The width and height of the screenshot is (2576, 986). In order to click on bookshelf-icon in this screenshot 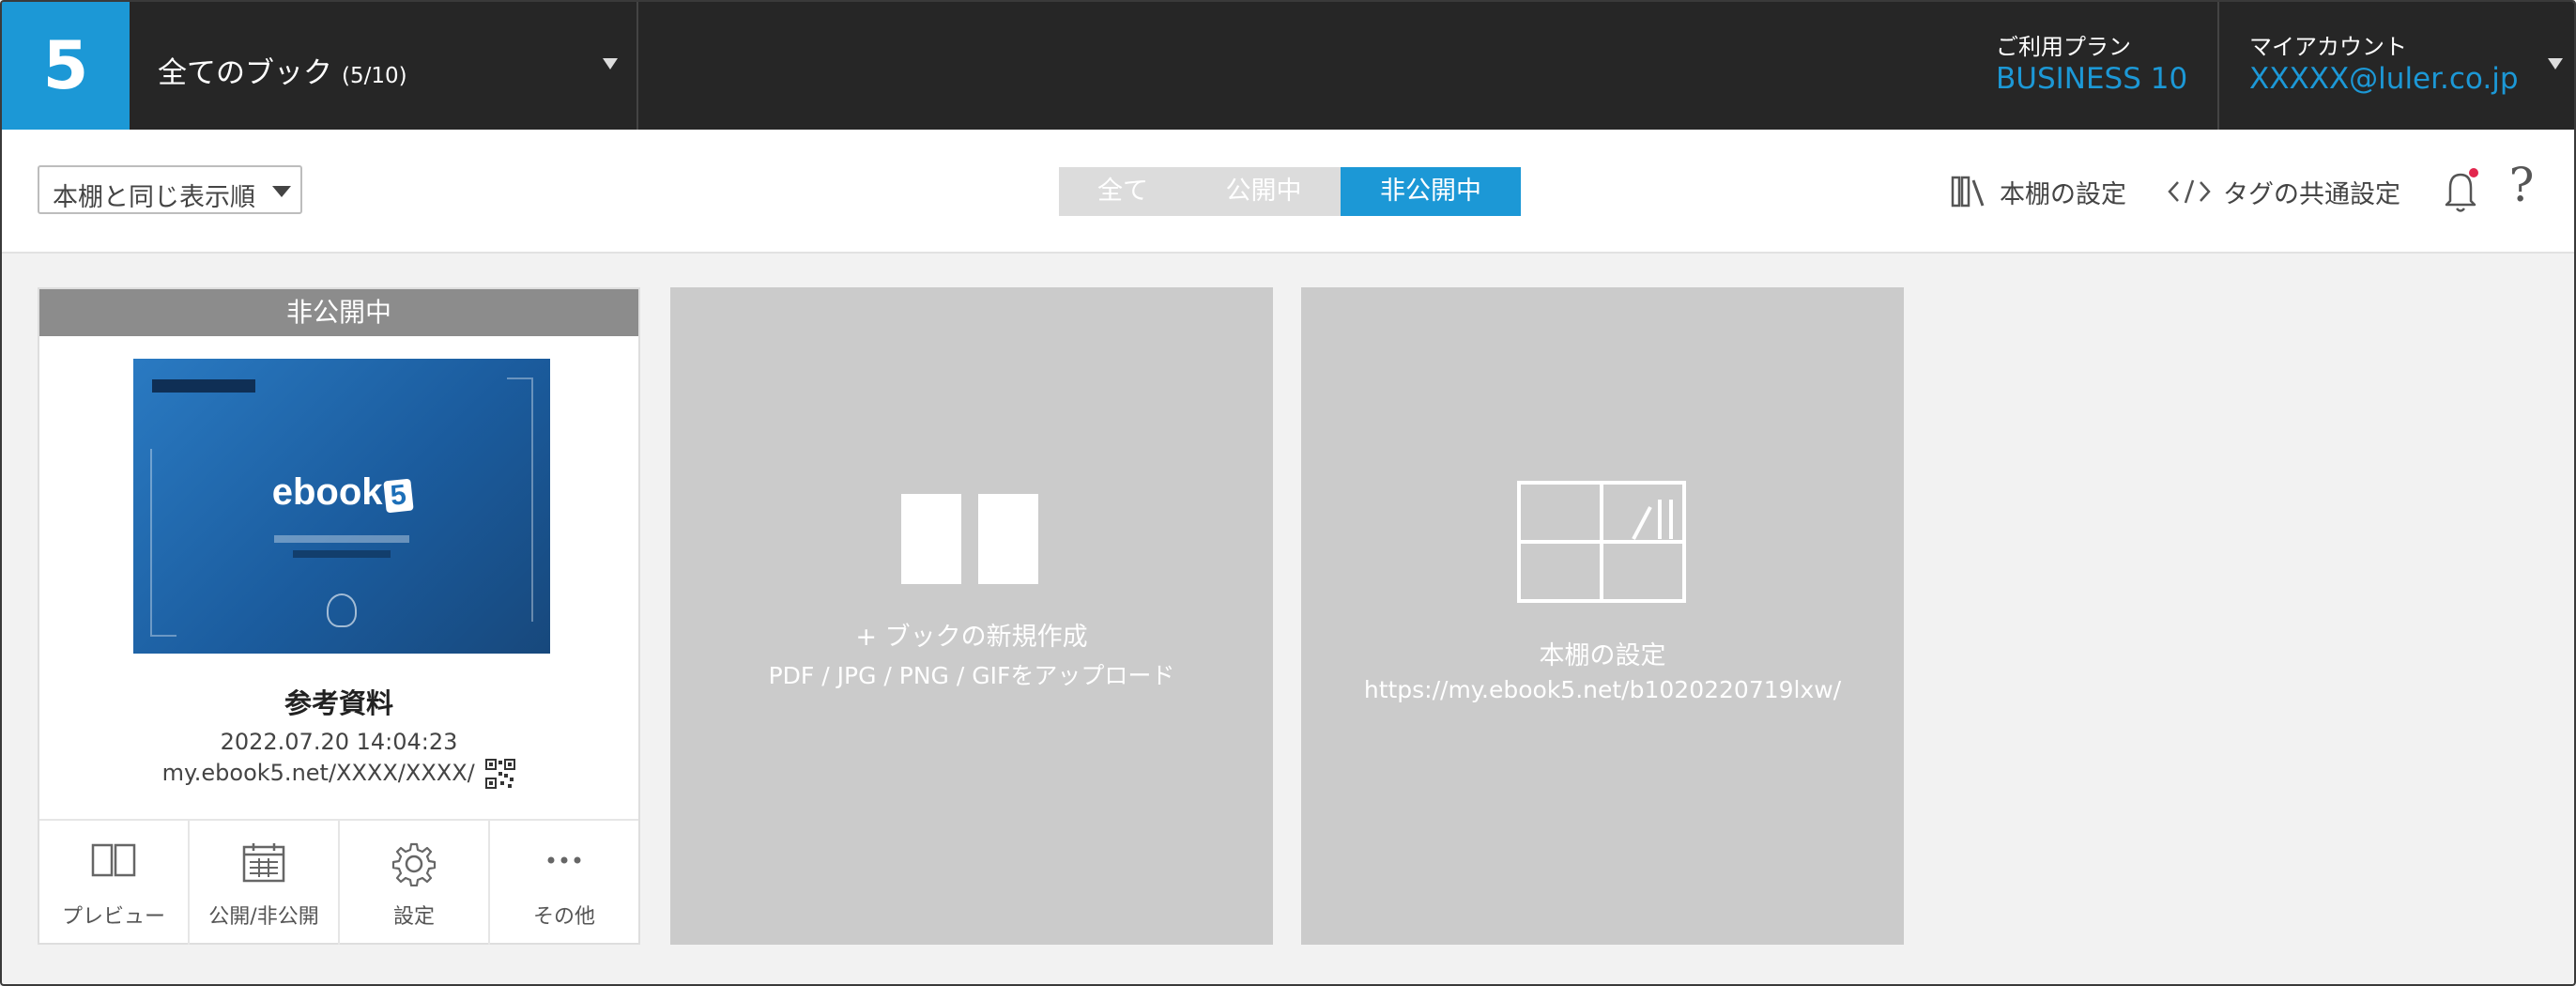, I will do `click(1602, 544)`.